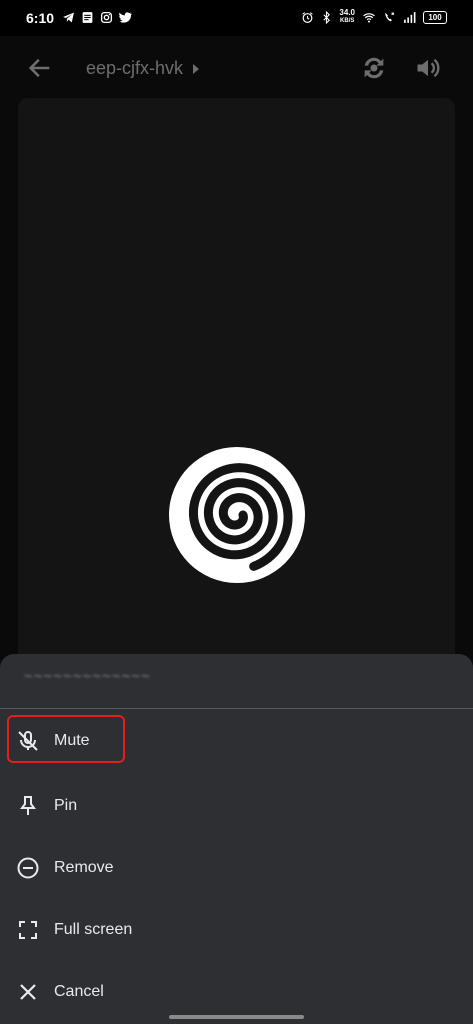 This screenshot has width=473, height=1024. Describe the element at coordinates (369, 17) in the screenshot. I see `wifi-icon` at that location.